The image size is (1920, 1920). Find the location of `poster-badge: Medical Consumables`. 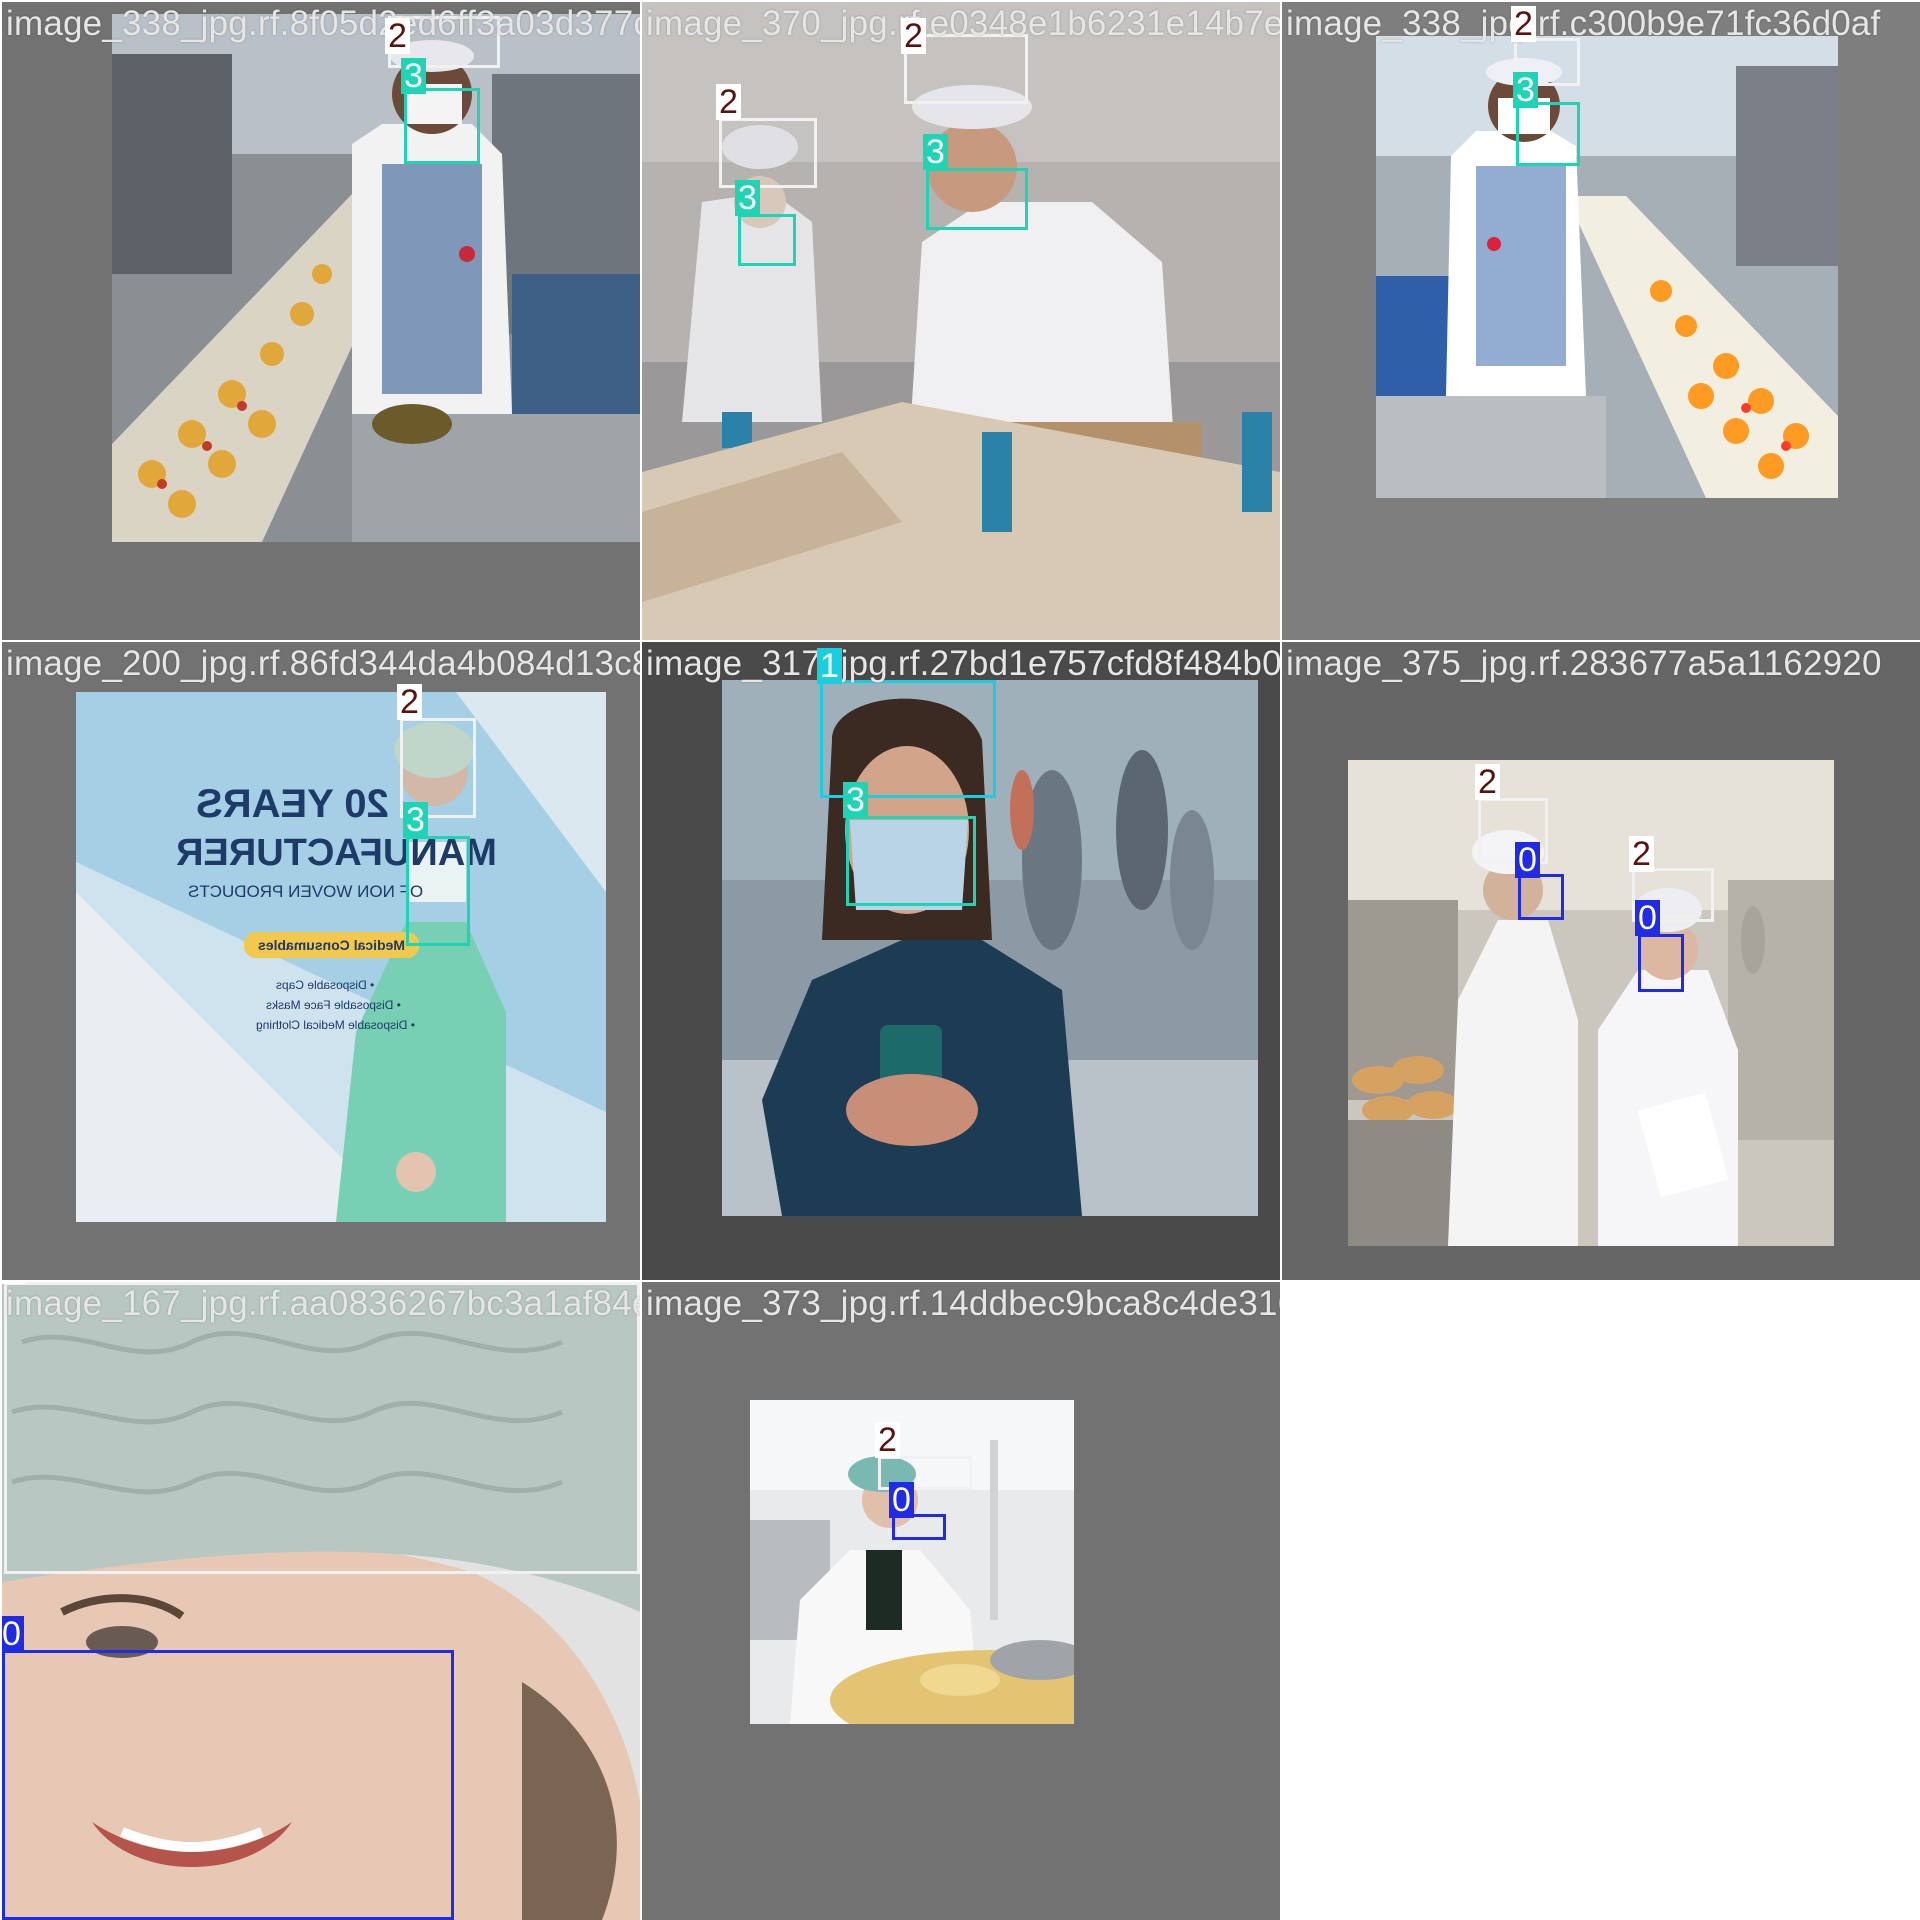

poster-badge: Medical Consumables is located at coordinates (332, 945).